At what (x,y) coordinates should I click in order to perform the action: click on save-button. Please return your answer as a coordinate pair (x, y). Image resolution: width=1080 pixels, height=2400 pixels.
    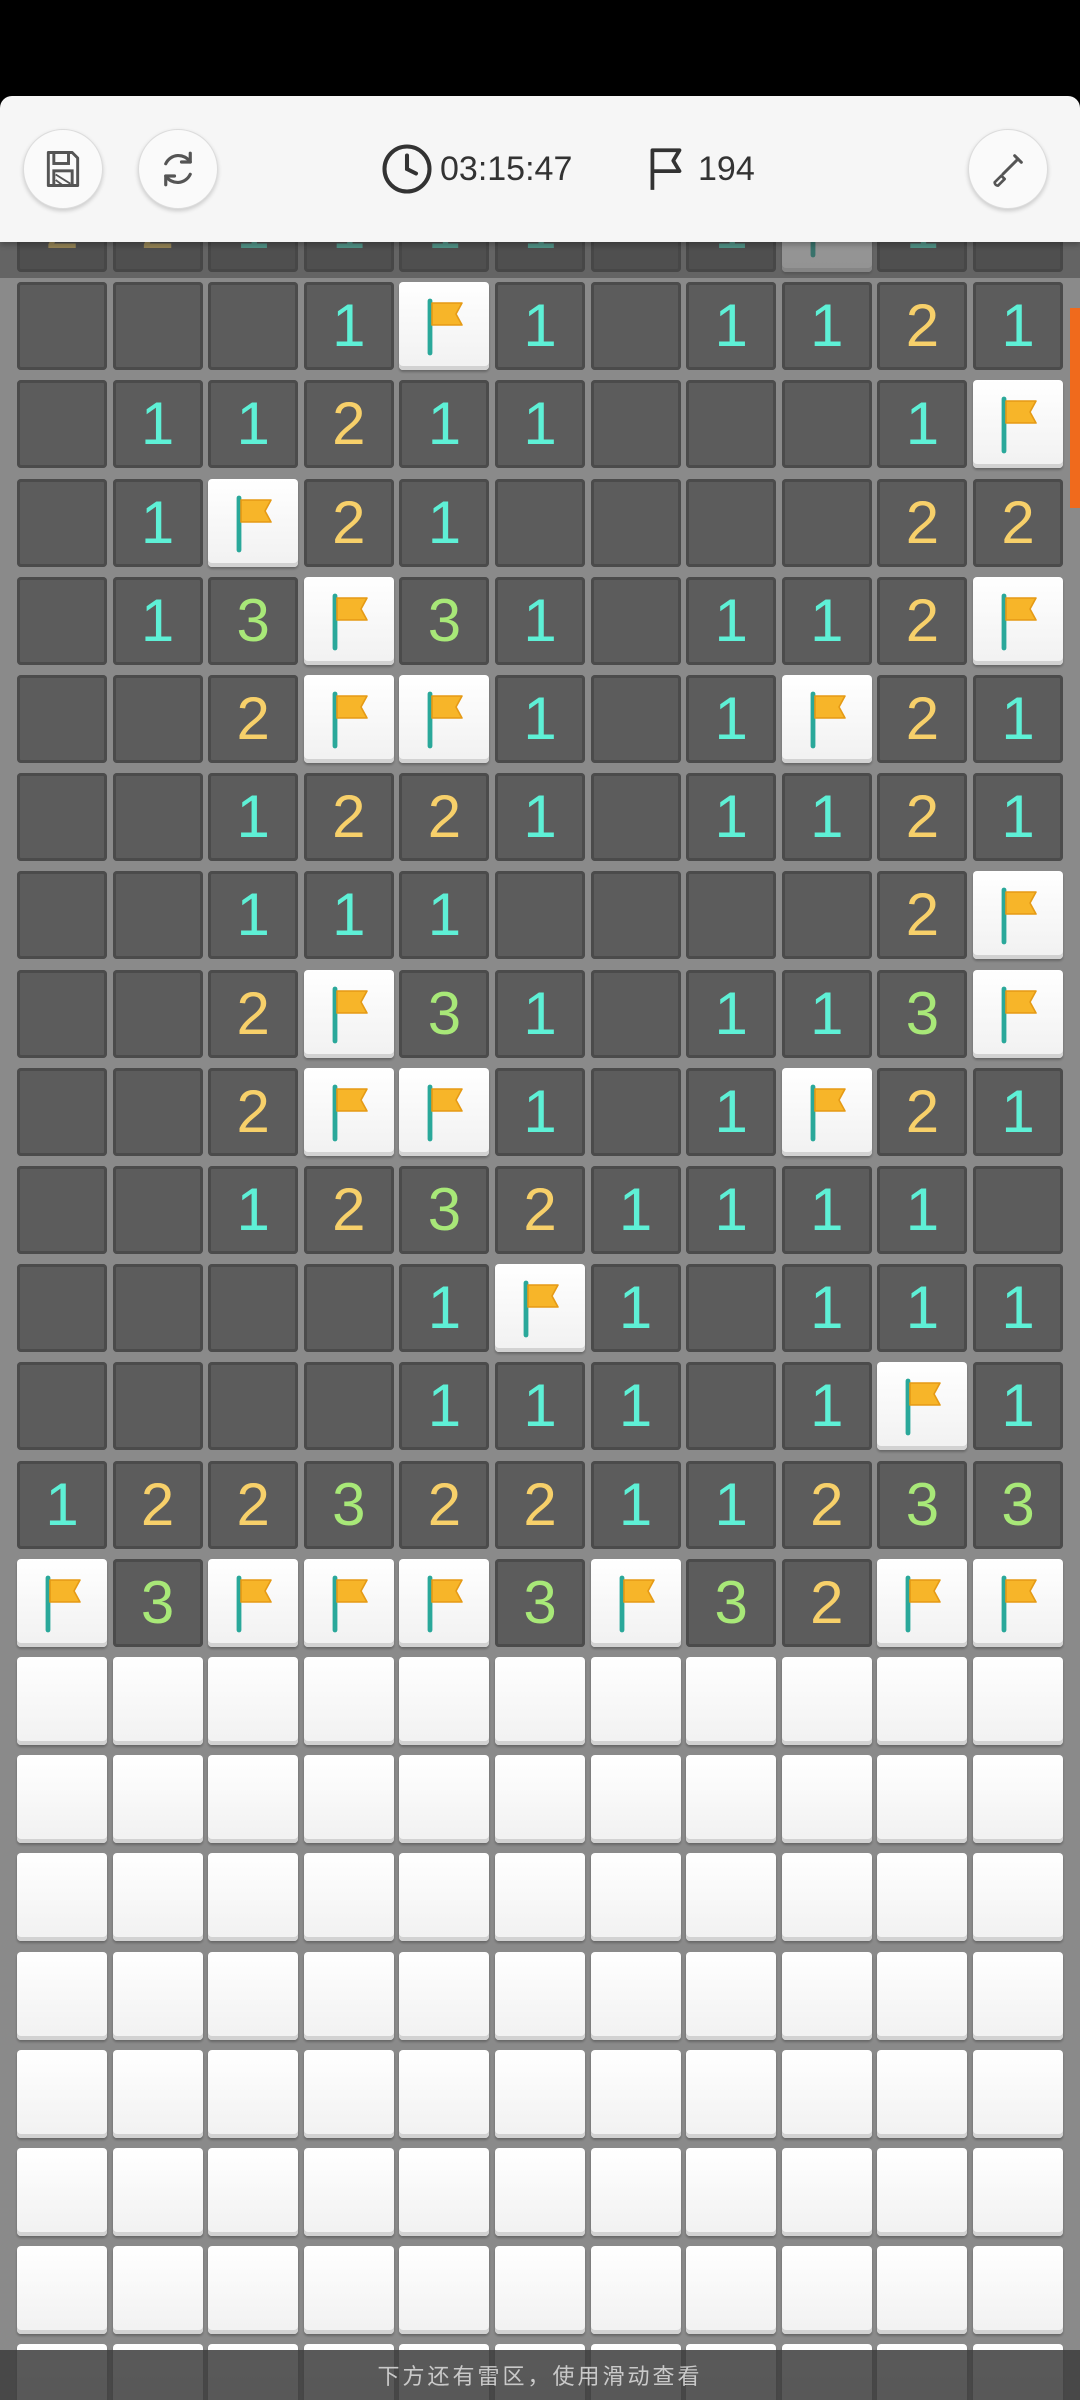
    Looking at the image, I should click on (63, 169).